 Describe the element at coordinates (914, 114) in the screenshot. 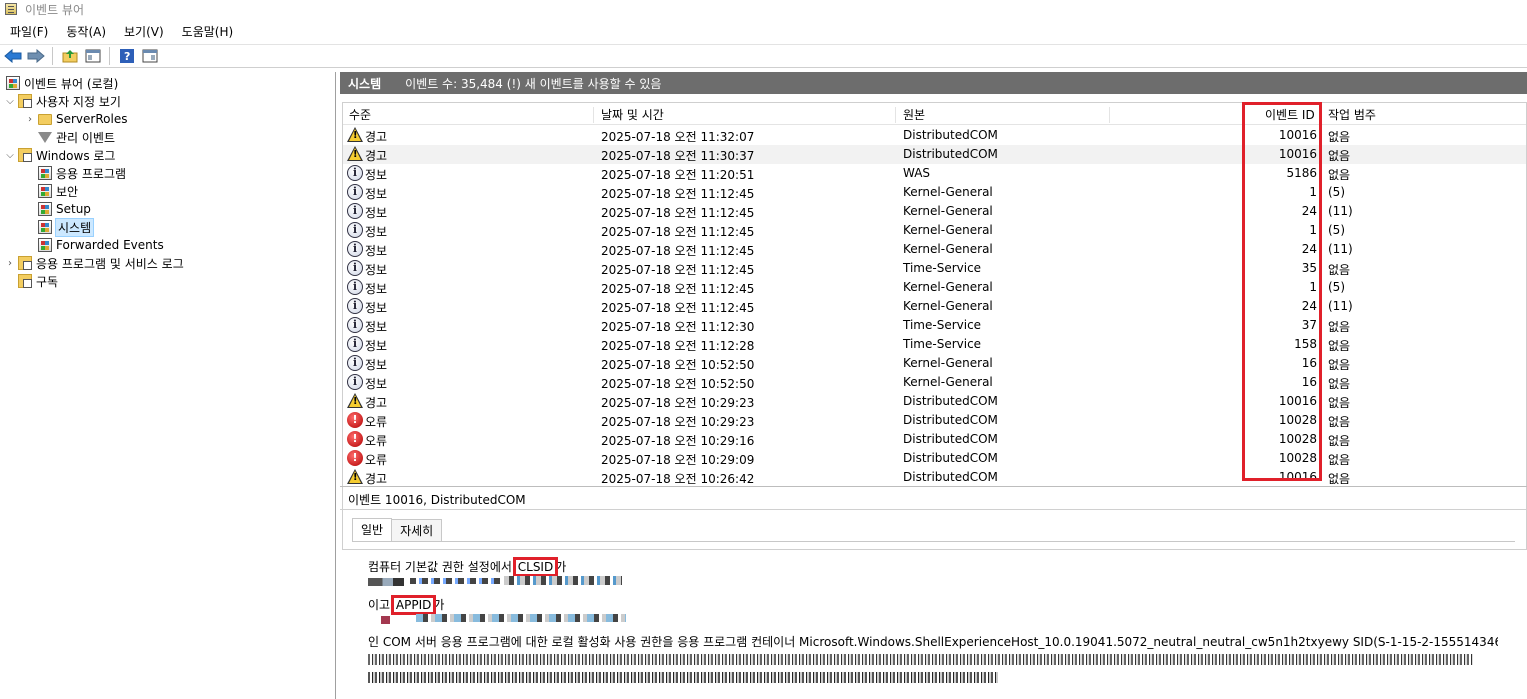

I see `column-source: 원본` at that location.